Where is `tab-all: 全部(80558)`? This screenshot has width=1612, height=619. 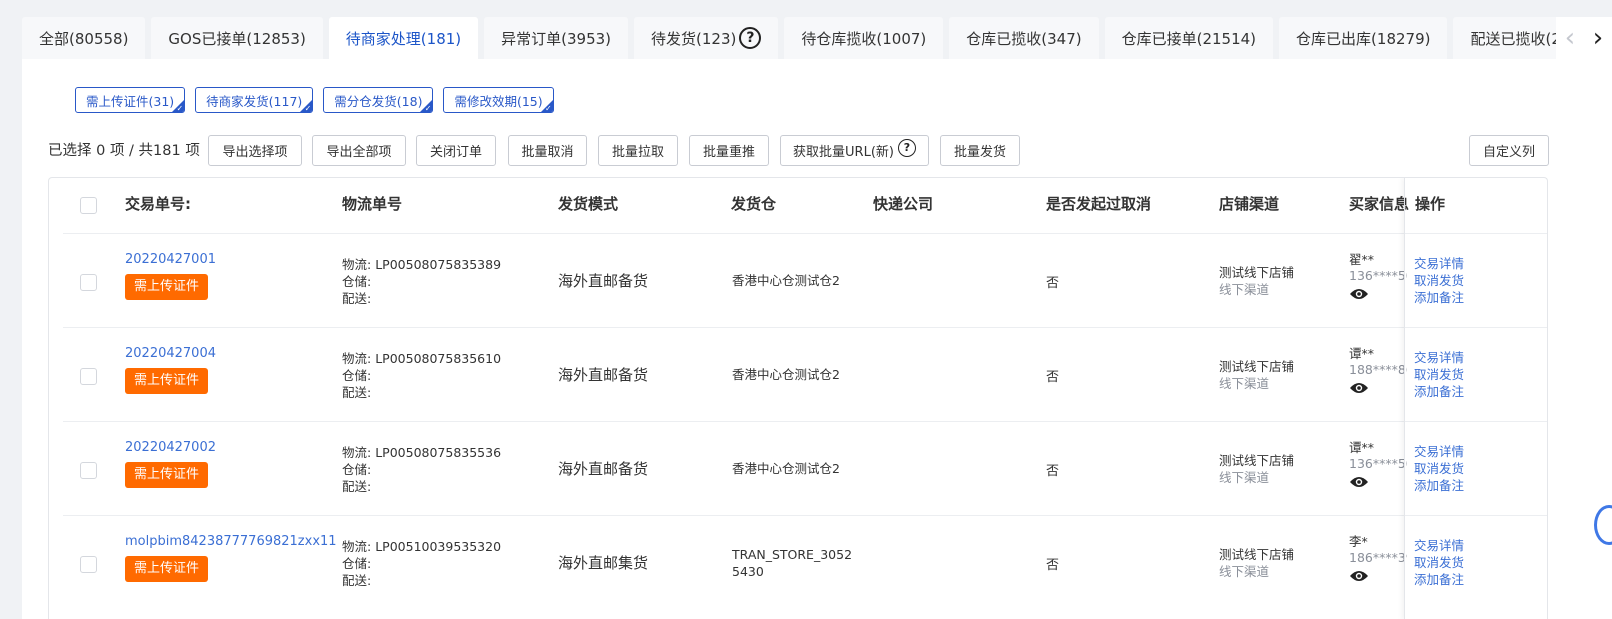 tab-all: 全部(80558) is located at coordinates (84, 38).